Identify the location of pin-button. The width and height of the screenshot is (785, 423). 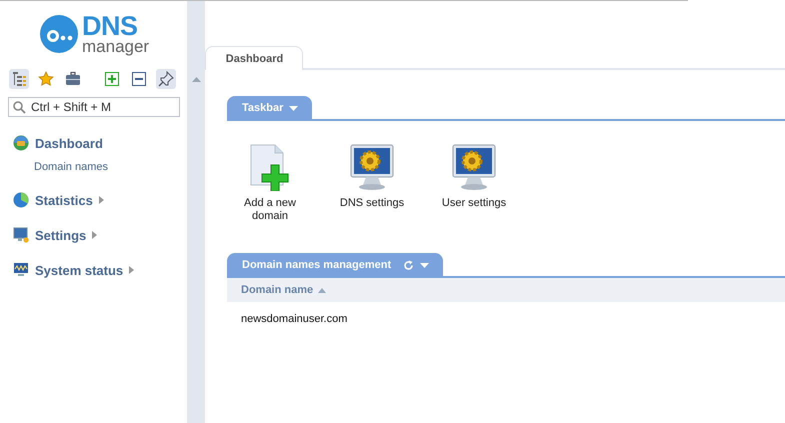
(166, 79).